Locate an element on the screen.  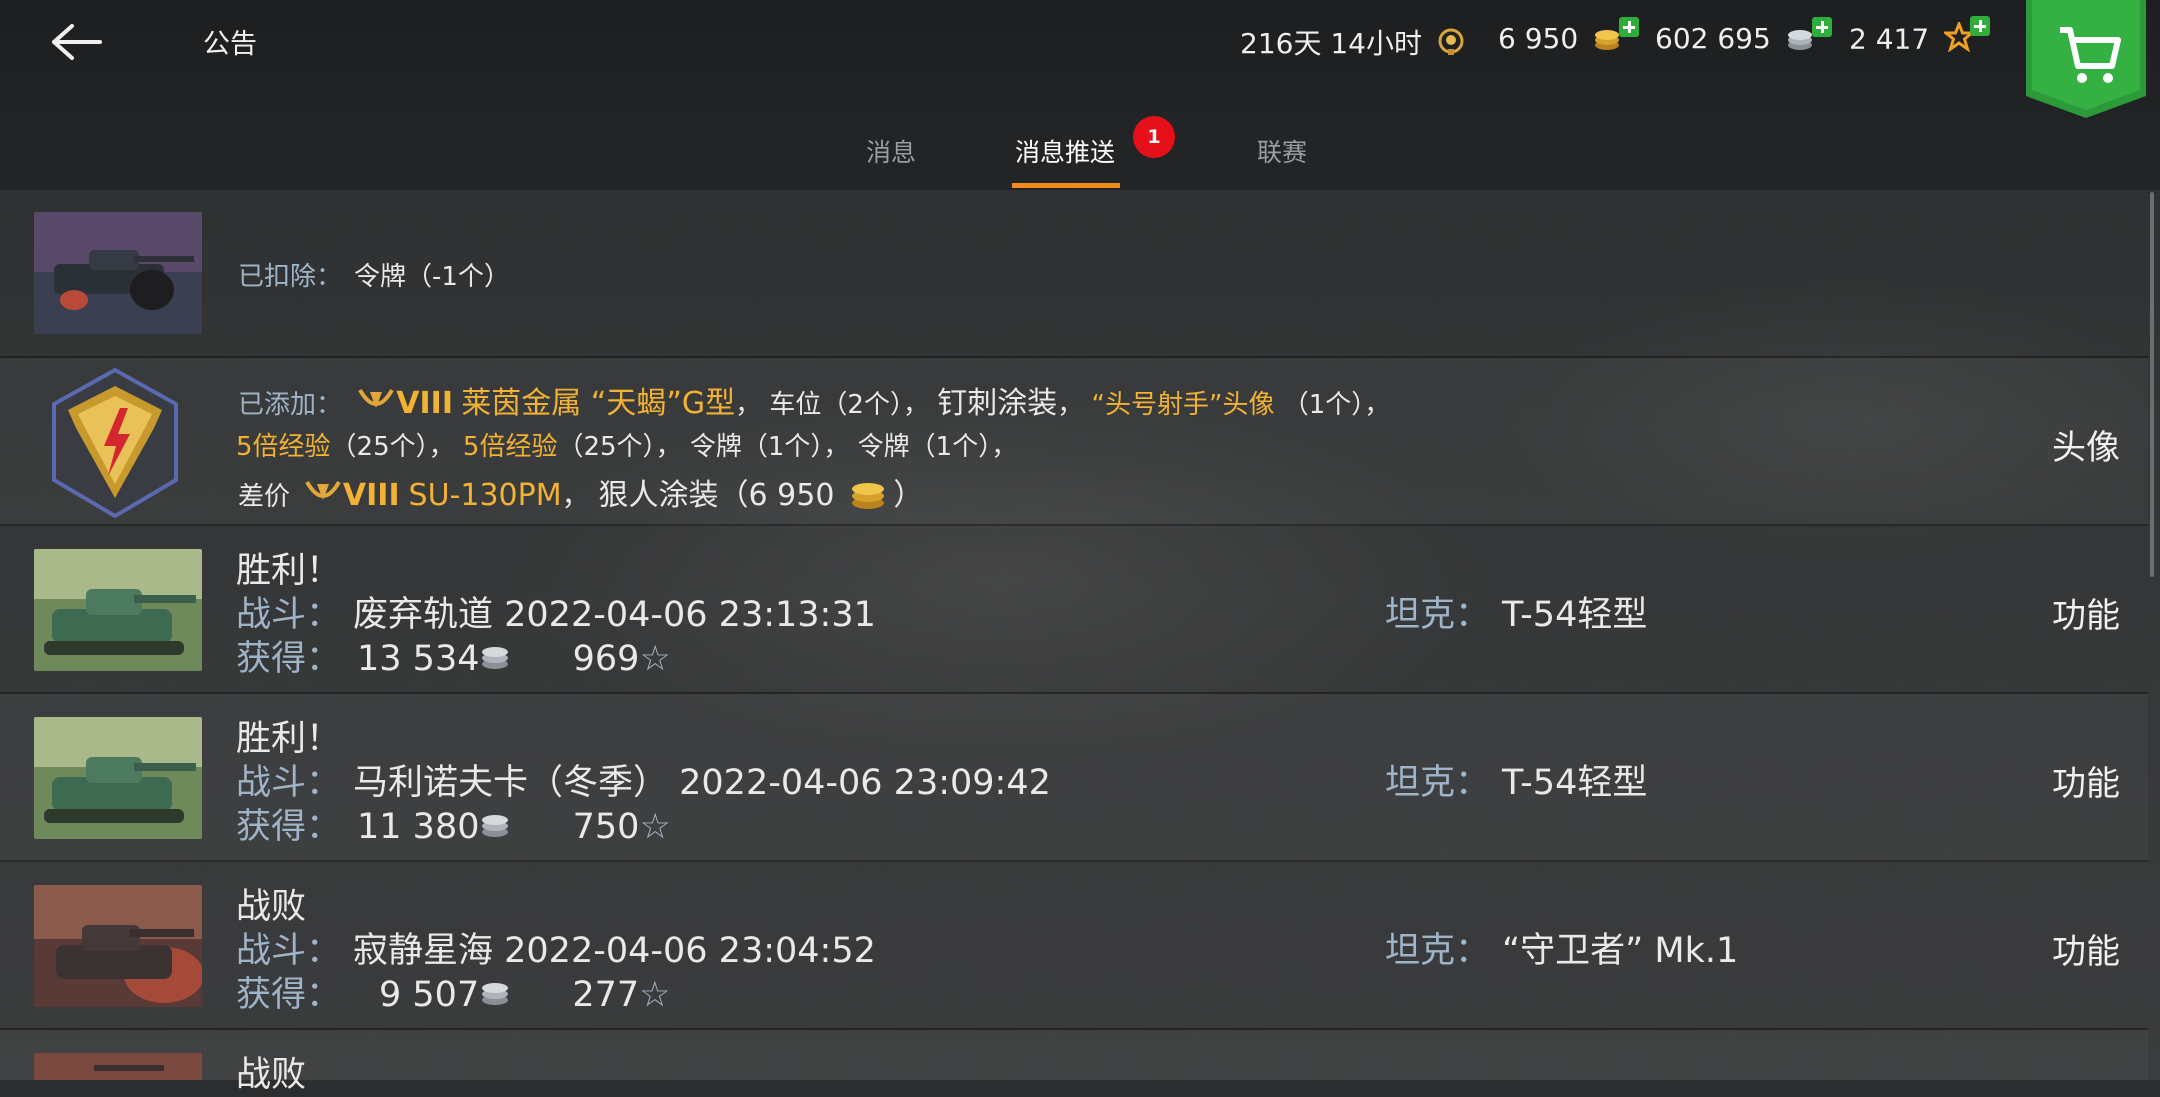
added-line-2: 5倍经验（25个）， 5倍经验（25个）， 令牌（1个）， 令牌（1个）， is located at coordinates (626, 444).